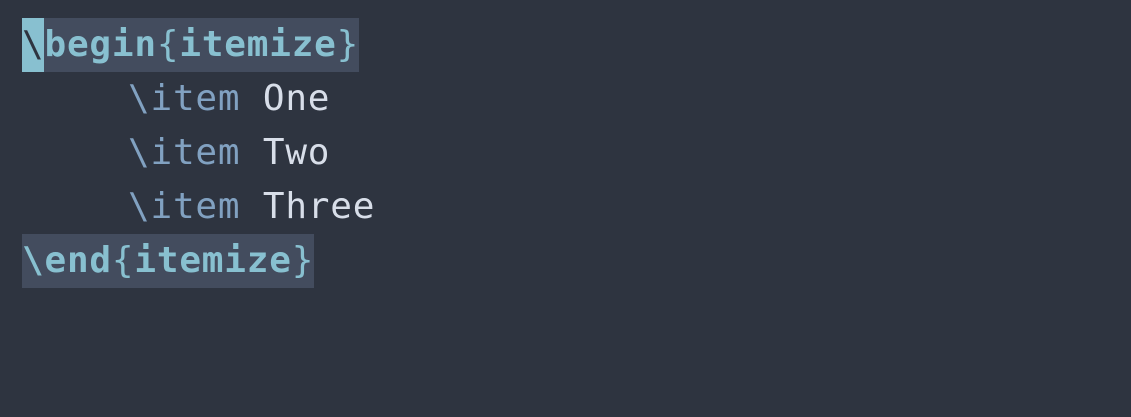  I want to click on code-line-item-3: \item Three, so click(576, 207).